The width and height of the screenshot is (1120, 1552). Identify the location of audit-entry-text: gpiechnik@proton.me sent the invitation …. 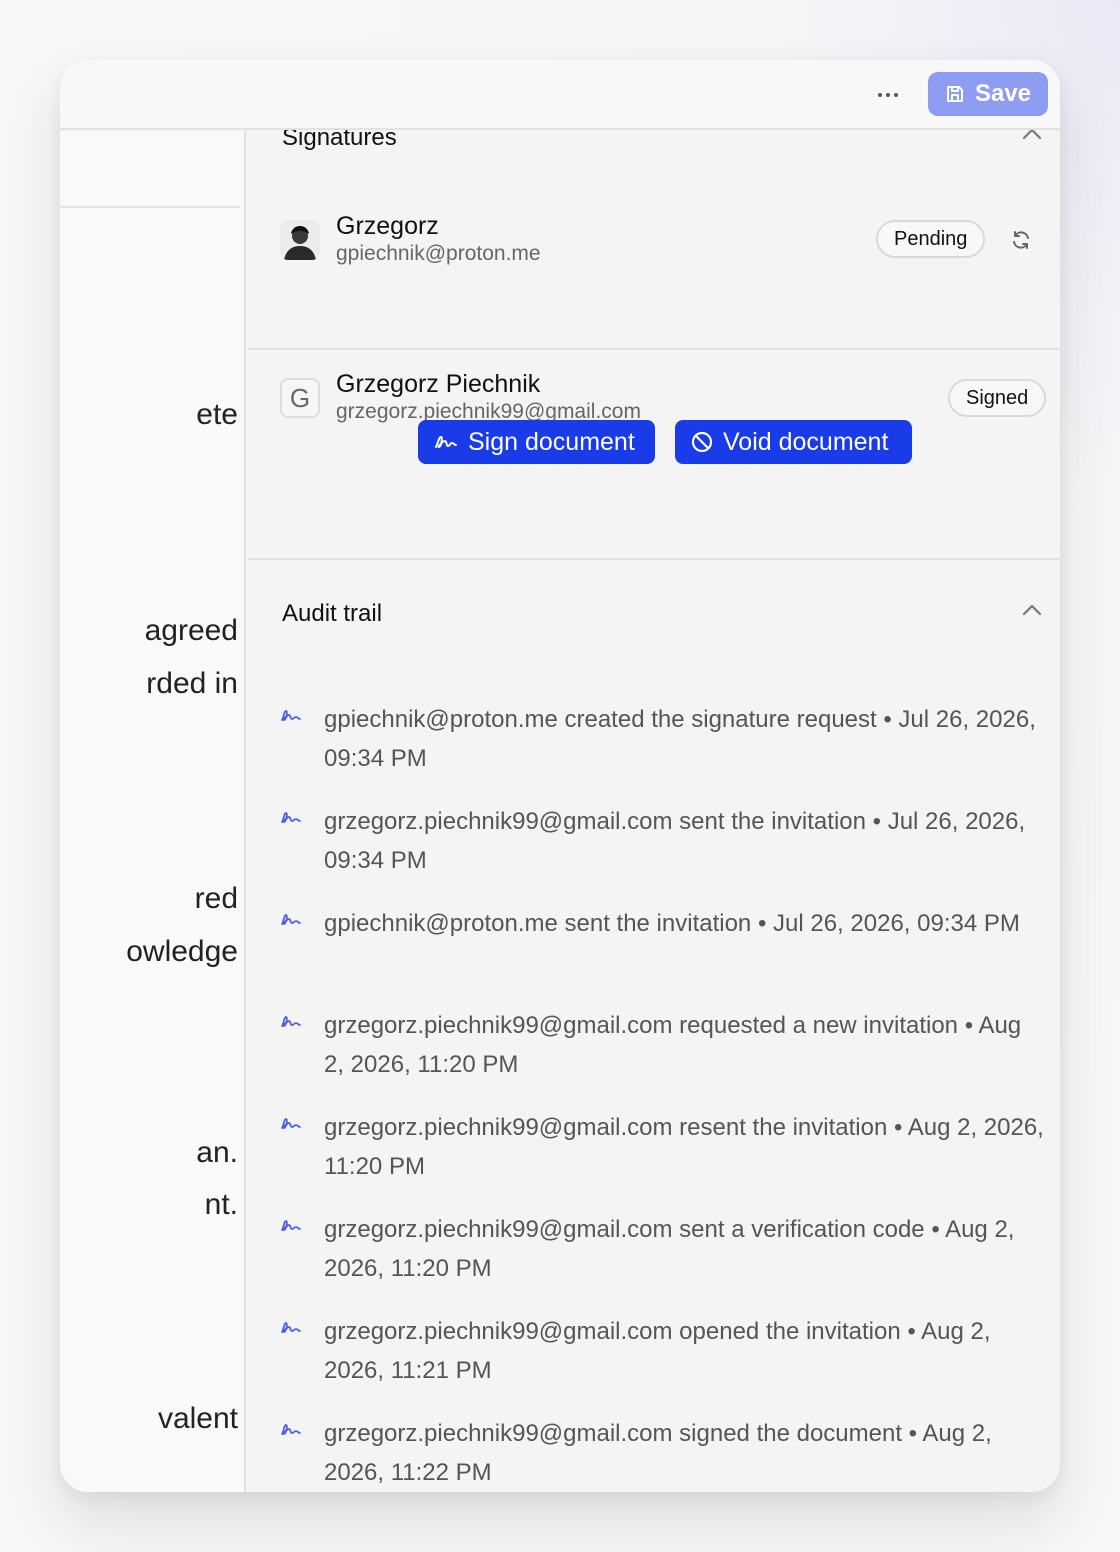
(672, 923).